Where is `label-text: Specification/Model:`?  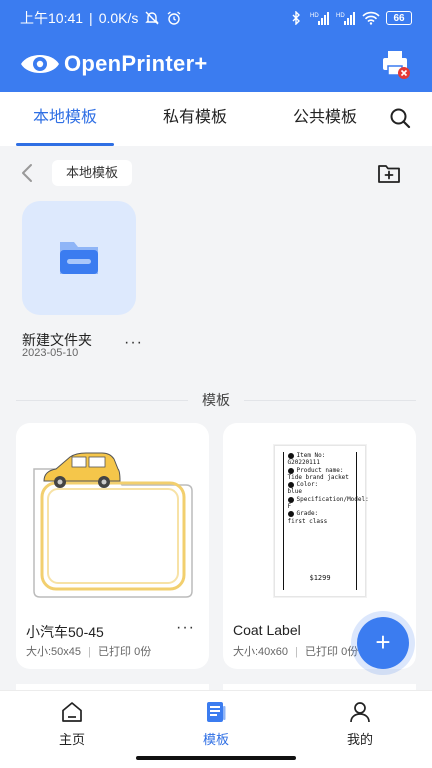
label-text: Specification/Model: is located at coordinates (332, 499).